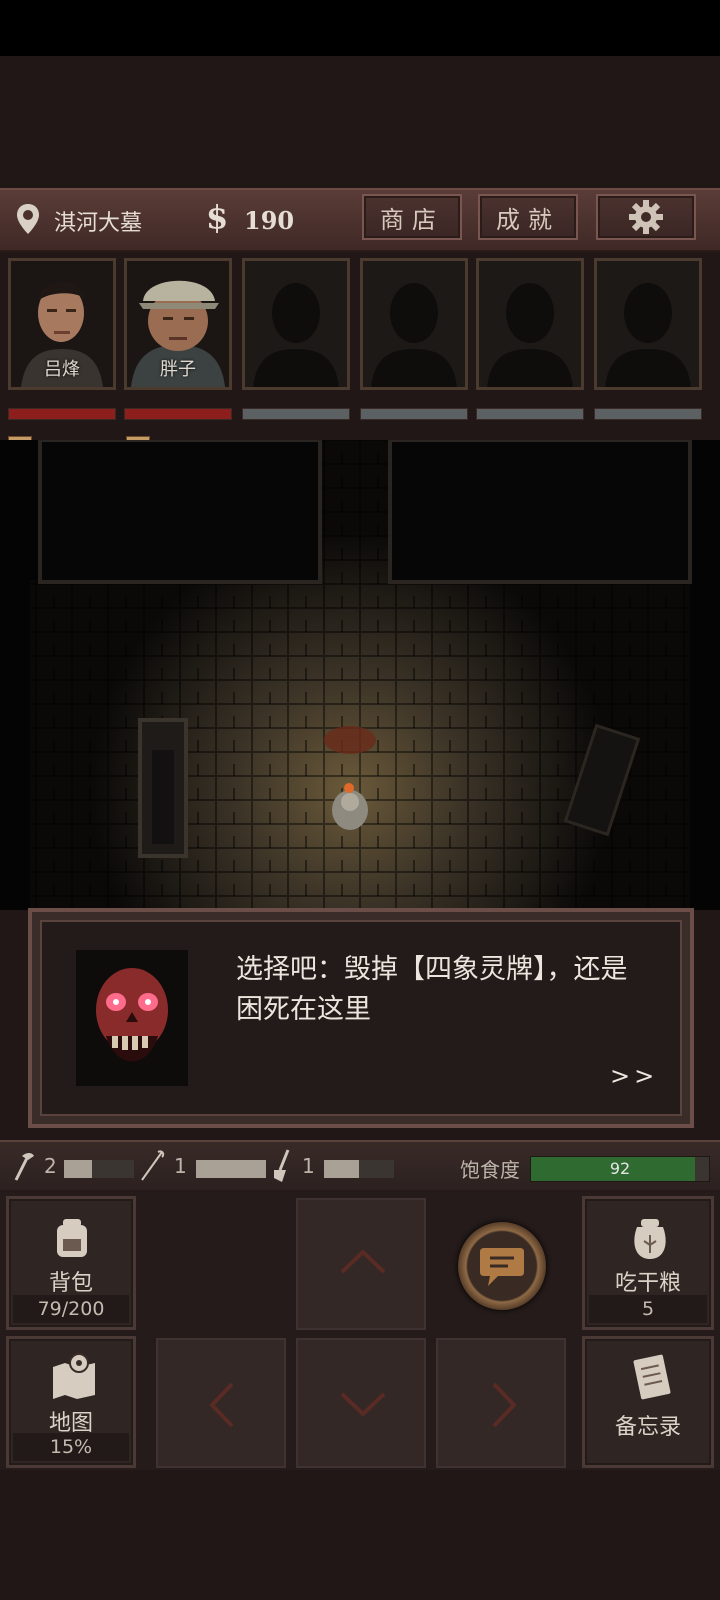  I want to click on ration-count: 5, so click(648, 1309).